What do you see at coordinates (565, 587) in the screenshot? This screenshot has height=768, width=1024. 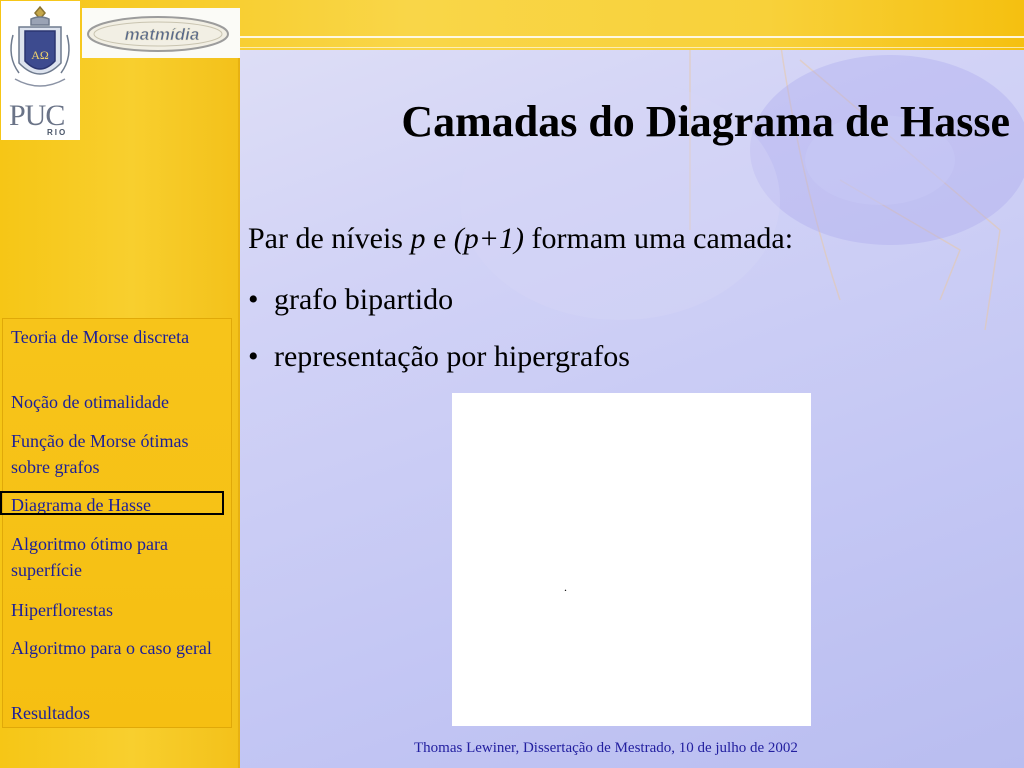 I see `figure-mark: .` at bounding box center [565, 587].